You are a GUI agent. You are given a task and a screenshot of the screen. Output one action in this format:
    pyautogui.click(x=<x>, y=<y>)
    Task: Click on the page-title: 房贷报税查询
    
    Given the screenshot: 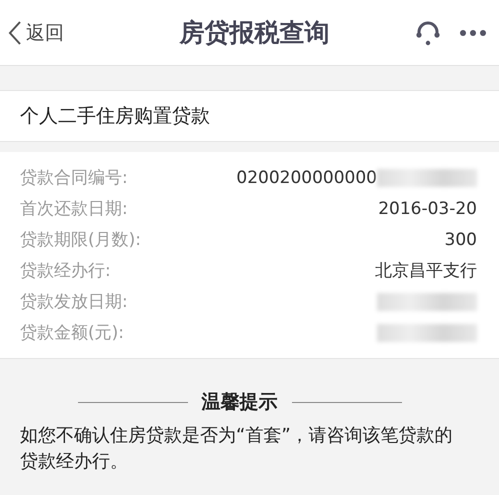 What is the action you would take?
    pyautogui.click(x=255, y=33)
    